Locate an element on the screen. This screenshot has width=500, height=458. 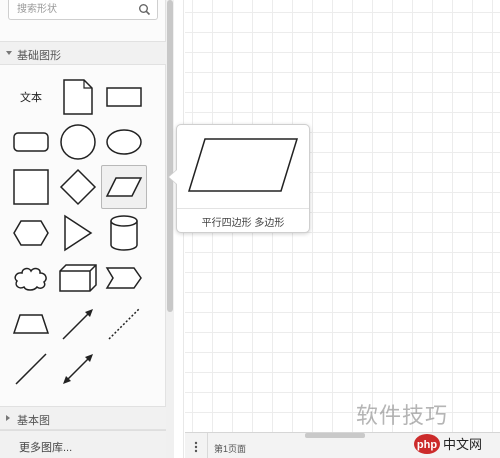
shape-document is located at coordinates (78, 97).